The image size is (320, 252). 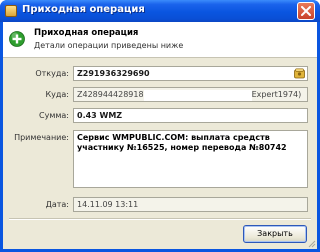 I want to click on close-button: Закрыть, so click(x=275, y=234).